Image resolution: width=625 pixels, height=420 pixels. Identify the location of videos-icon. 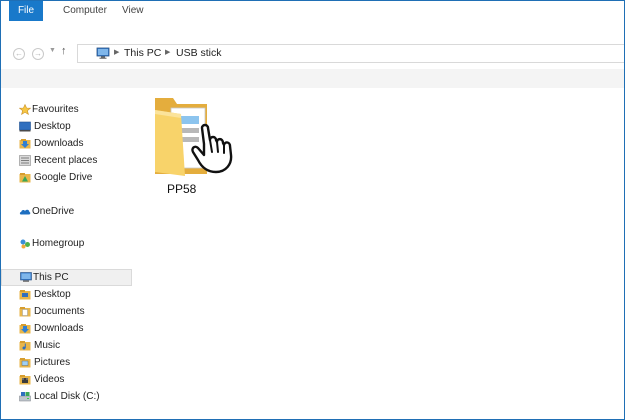
(25, 380).